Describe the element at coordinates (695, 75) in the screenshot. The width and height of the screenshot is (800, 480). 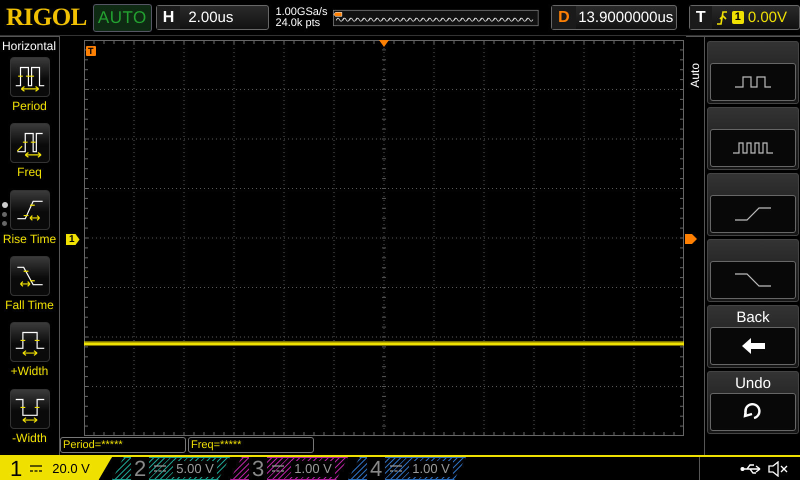
I see `menu-title: Auto` at that location.